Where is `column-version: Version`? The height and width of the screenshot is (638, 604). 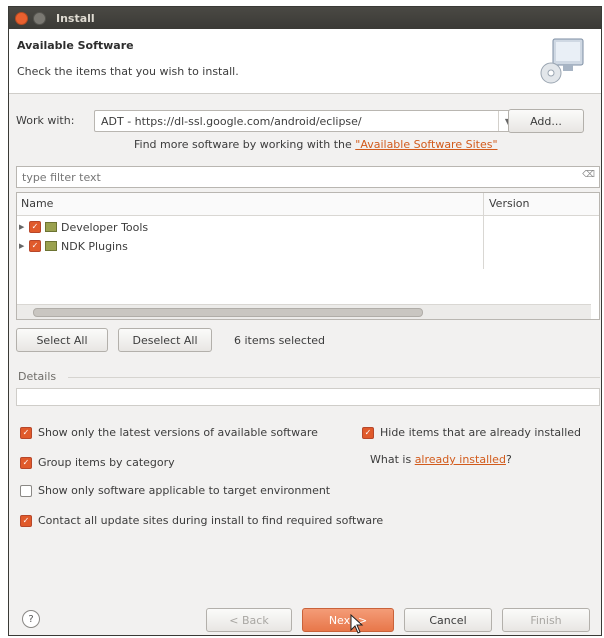 column-version: Version is located at coordinates (509, 203).